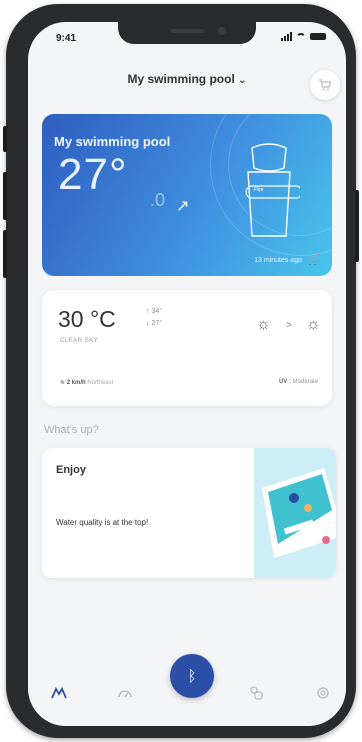 This screenshot has width=362, height=742. I want to click on news-text: Water quality is at the top!, so click(102, 522).